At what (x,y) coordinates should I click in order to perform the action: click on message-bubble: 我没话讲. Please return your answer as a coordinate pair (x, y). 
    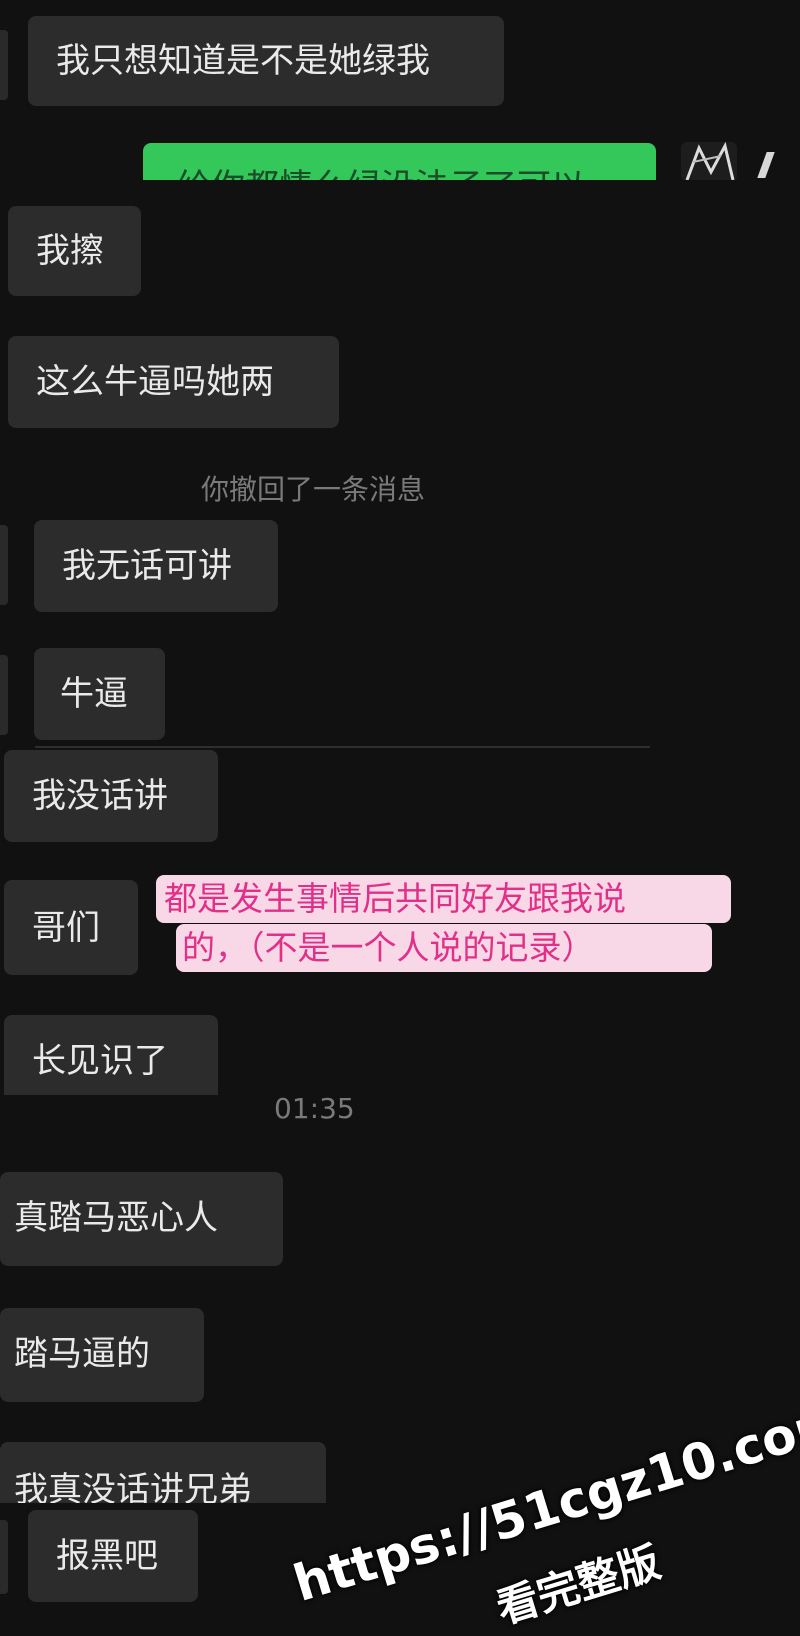
    Looking at the image, I should click on (111, 796).